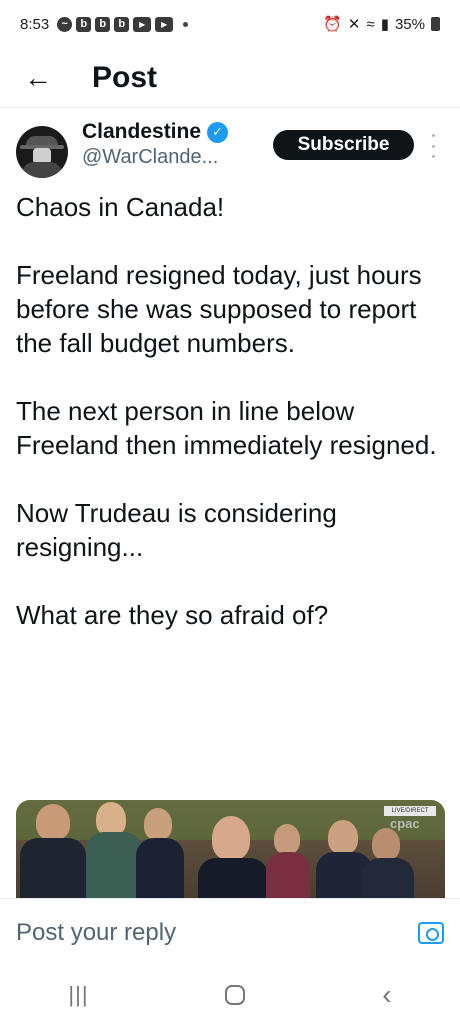 The height and width of the screenshot is (1024, 460). Describe the element at coordinates (354, 24) in the screenshot. I see `mute-icon: ✕` at that location.